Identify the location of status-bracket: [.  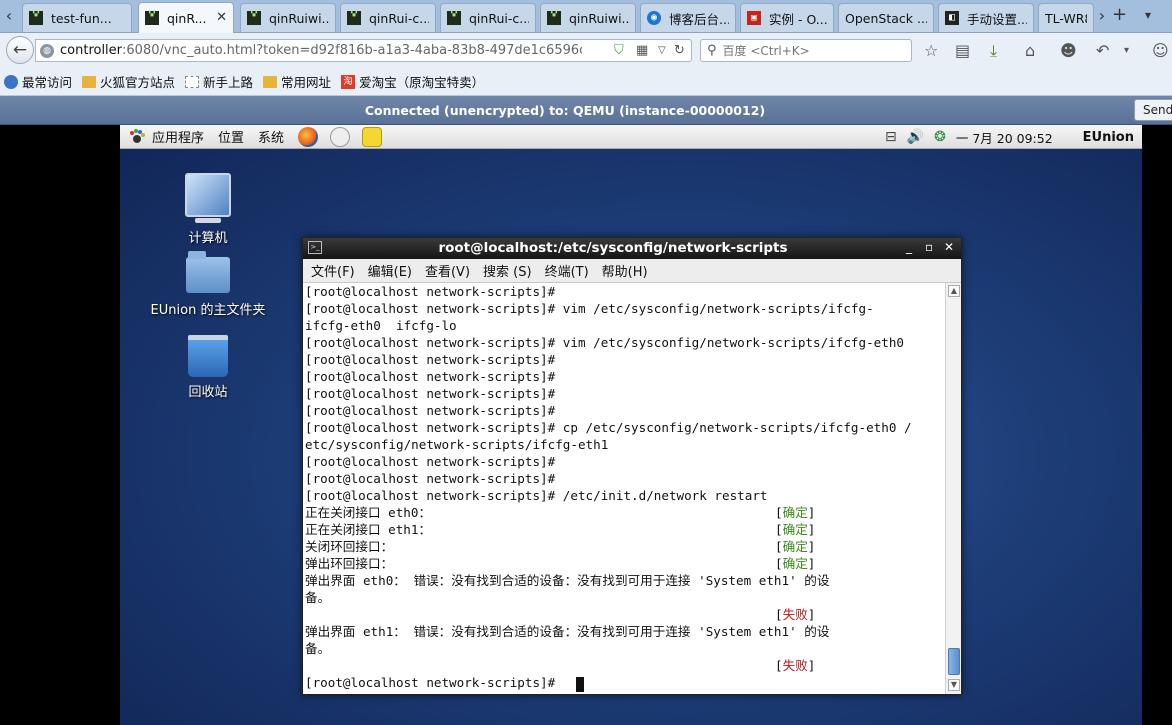
(779, 529).